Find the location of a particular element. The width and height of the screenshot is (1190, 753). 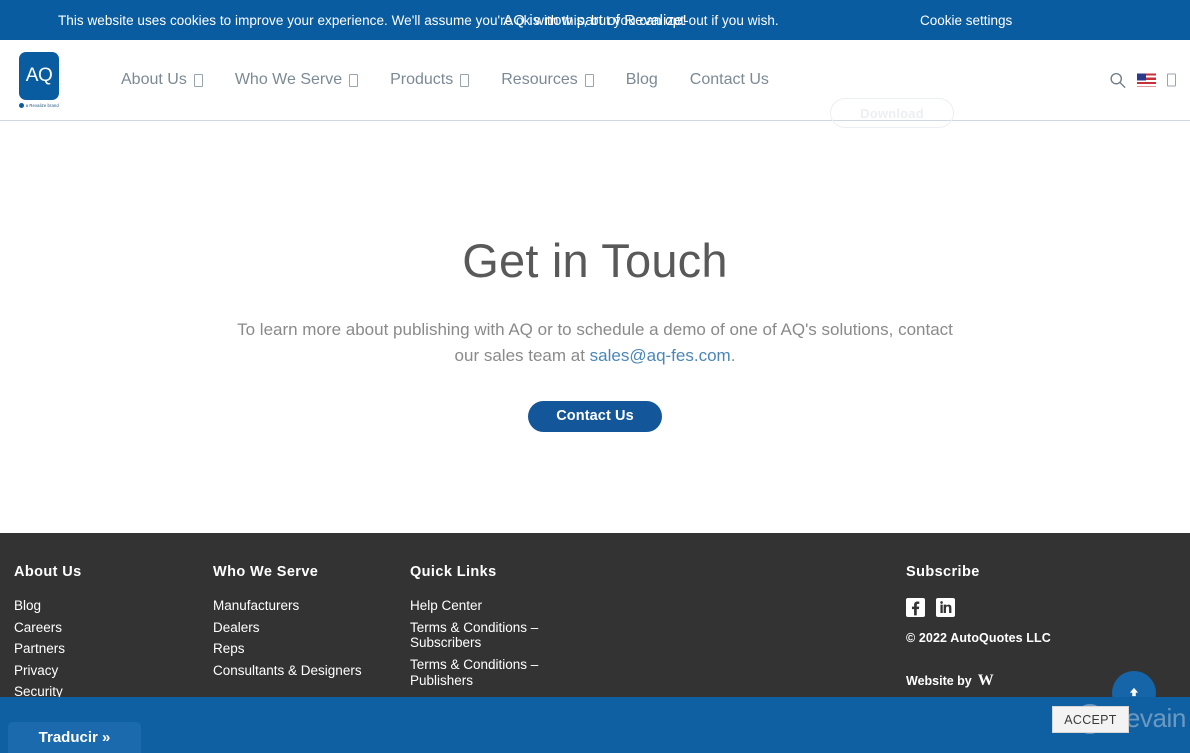

nav-item-about-us: About Us is located at coordinates (162, 80).